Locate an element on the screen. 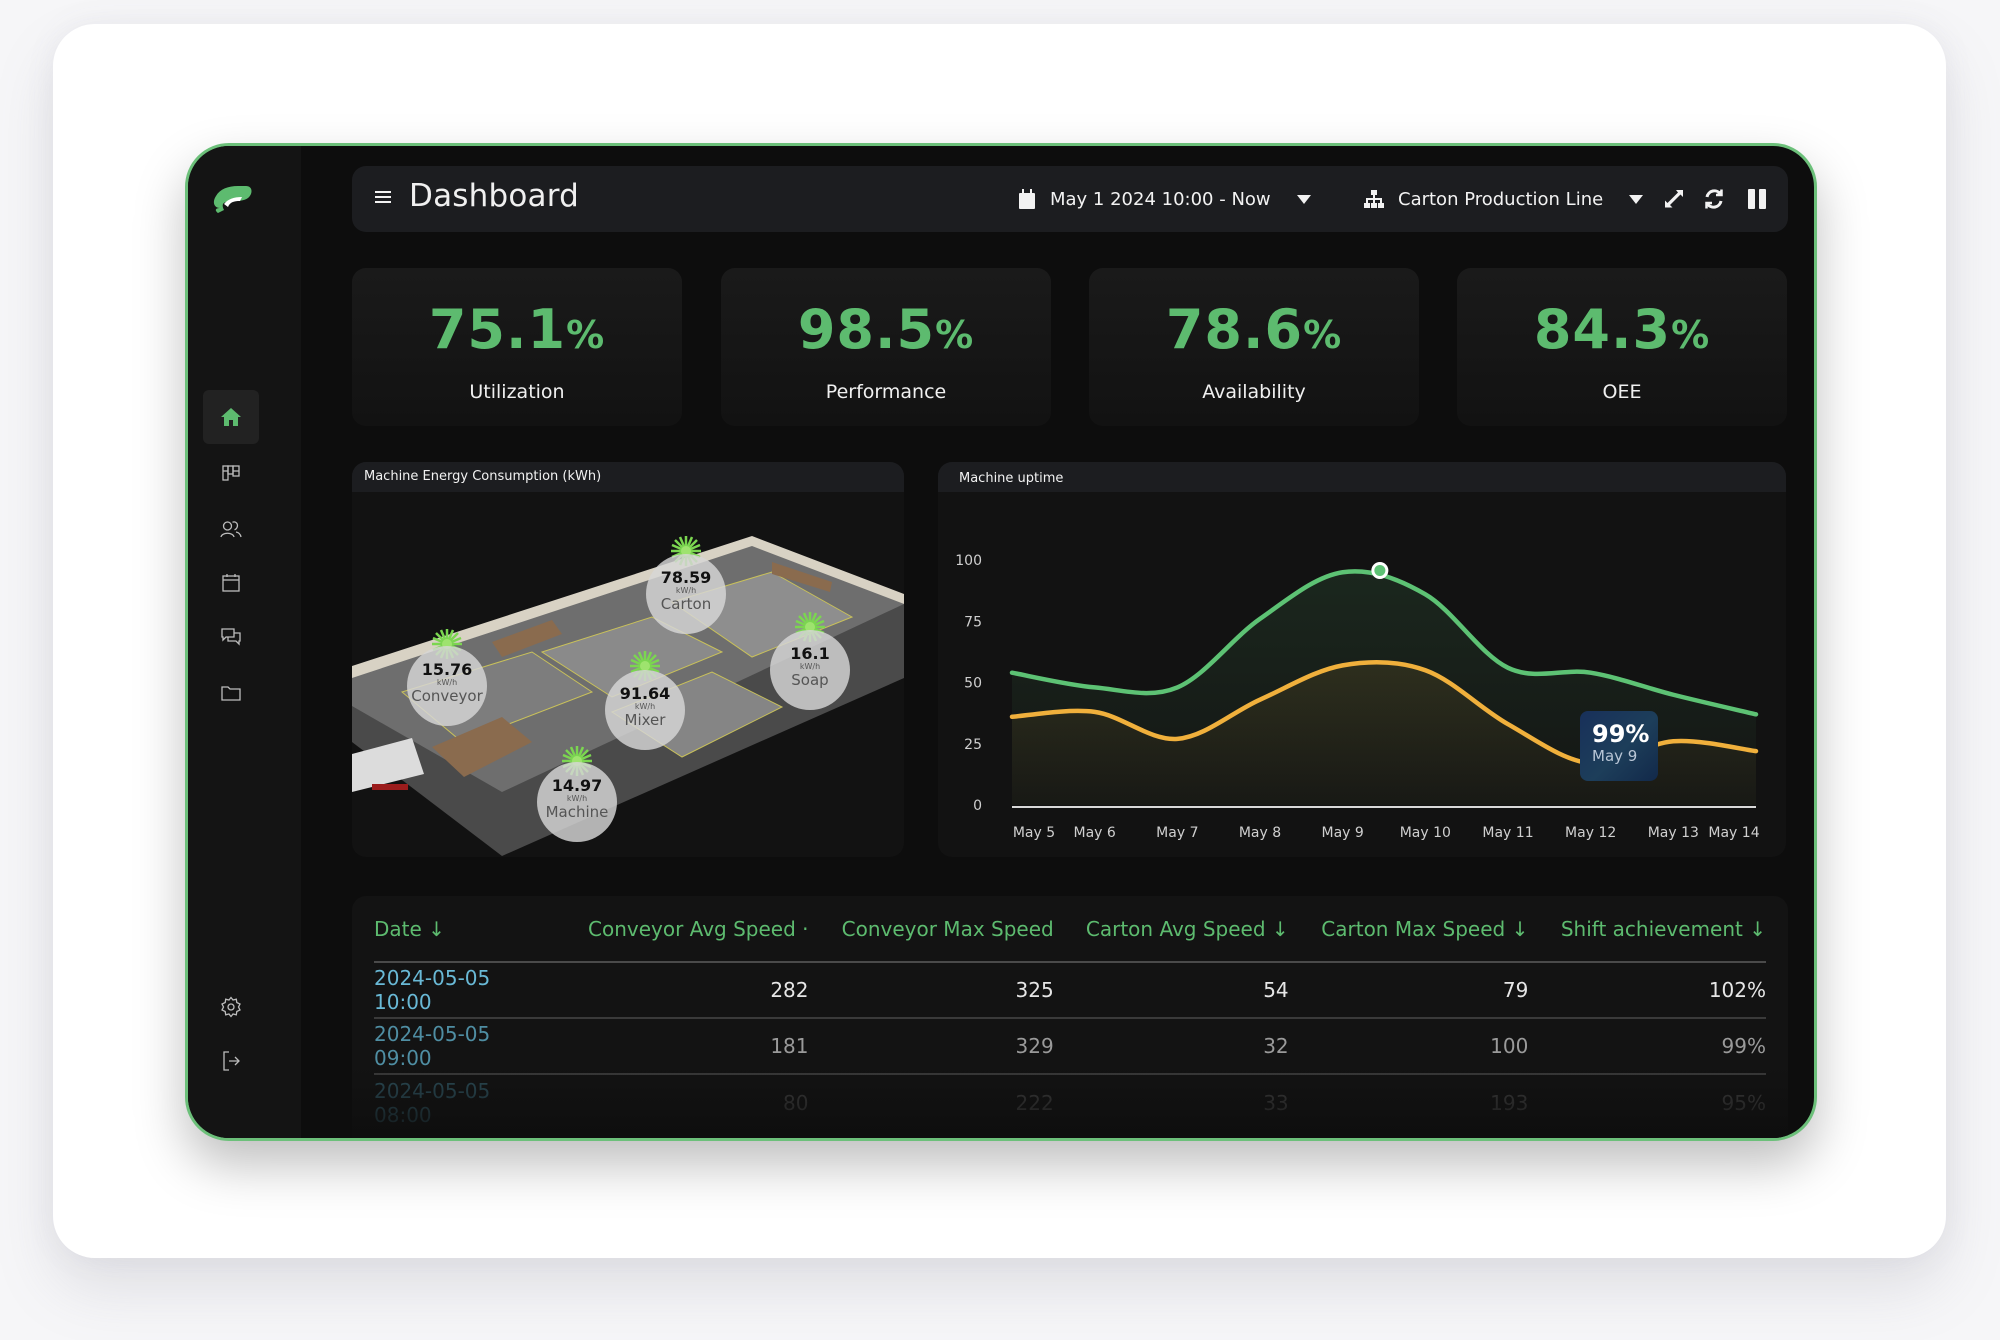 This screenshot has width=2000, height=1340. users-icon is located at coordinates (231, 529).